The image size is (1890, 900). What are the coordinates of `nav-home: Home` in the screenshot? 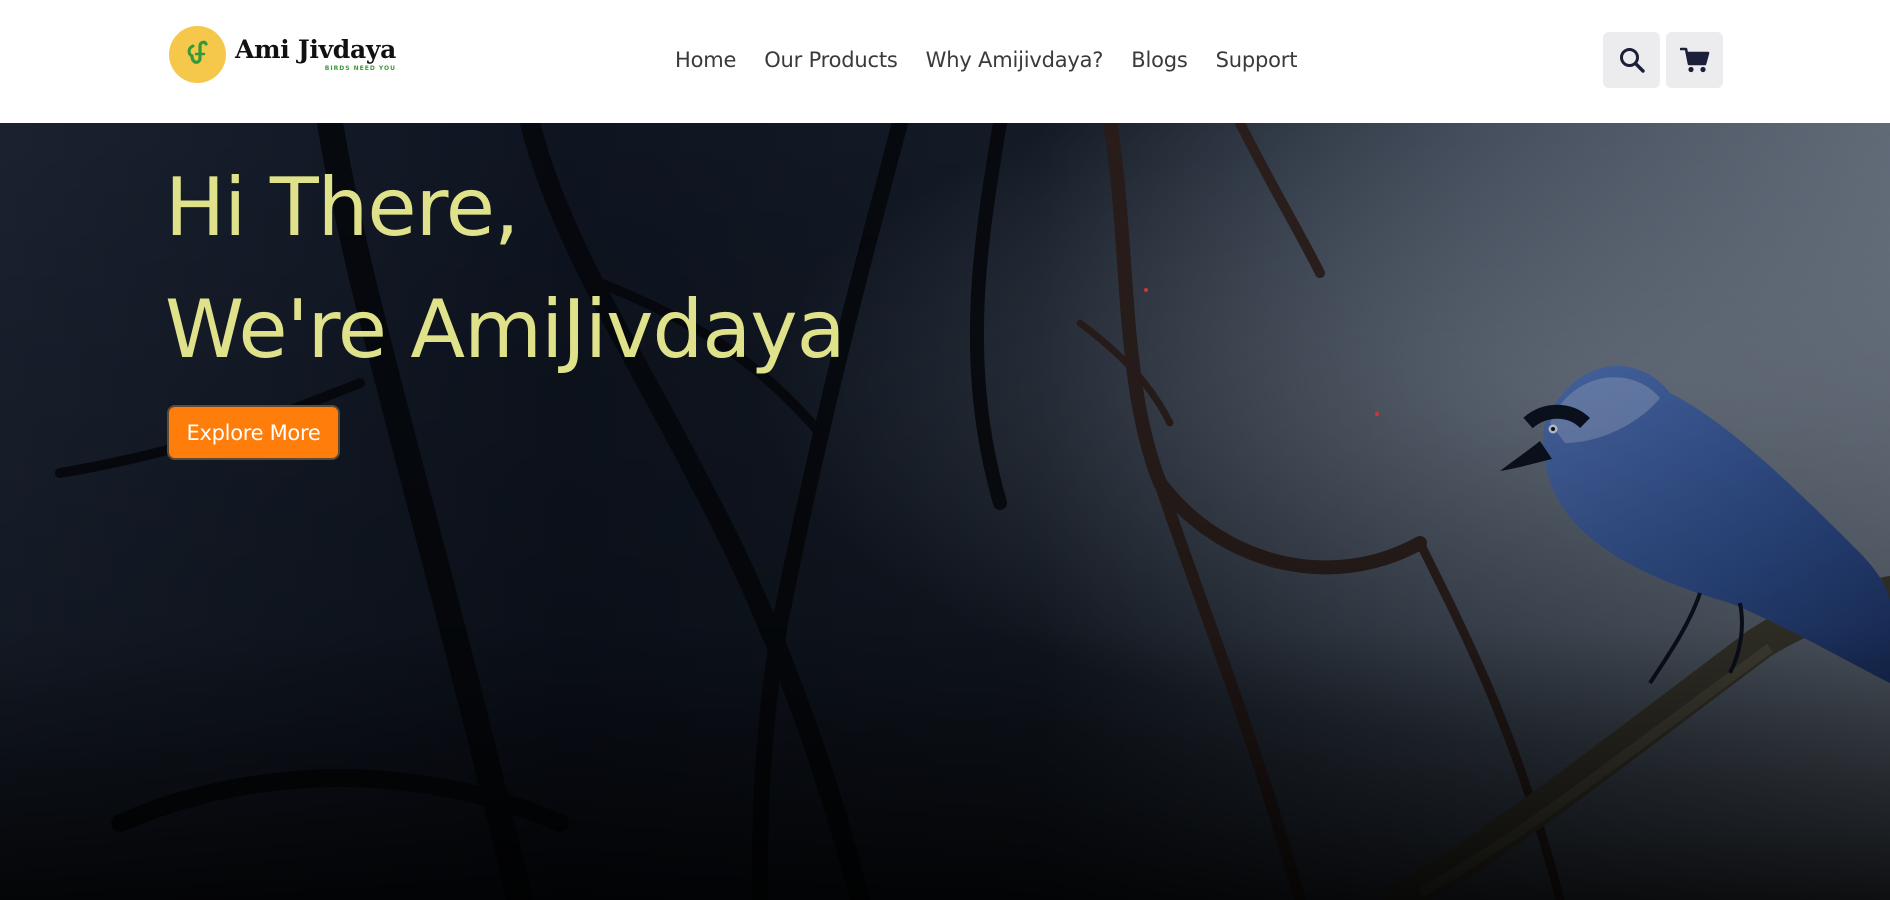 It's located at (705, 60).